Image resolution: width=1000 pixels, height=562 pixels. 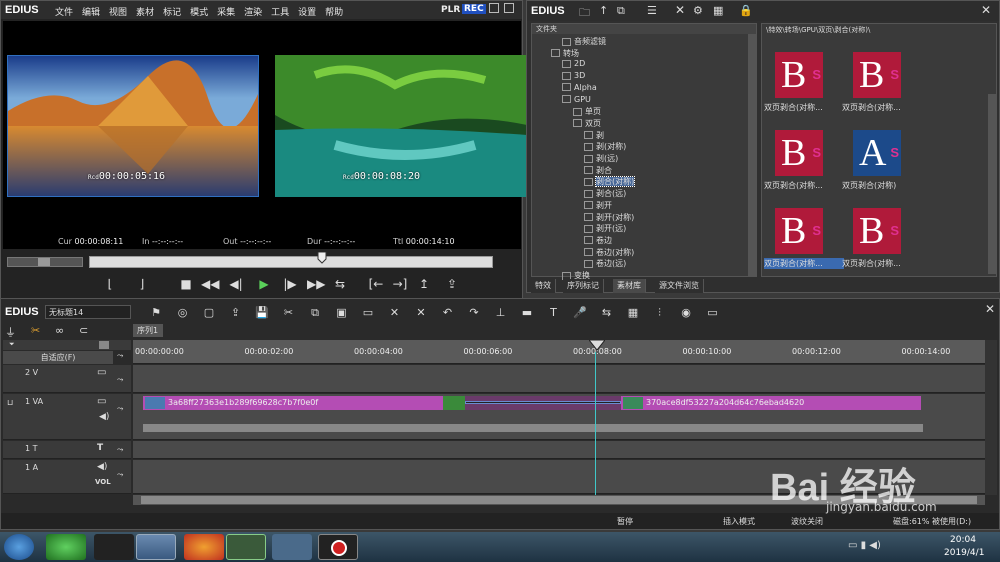 I want to click on tray-icons: ▭ ▮ ◀), so click(x=864, y=545).